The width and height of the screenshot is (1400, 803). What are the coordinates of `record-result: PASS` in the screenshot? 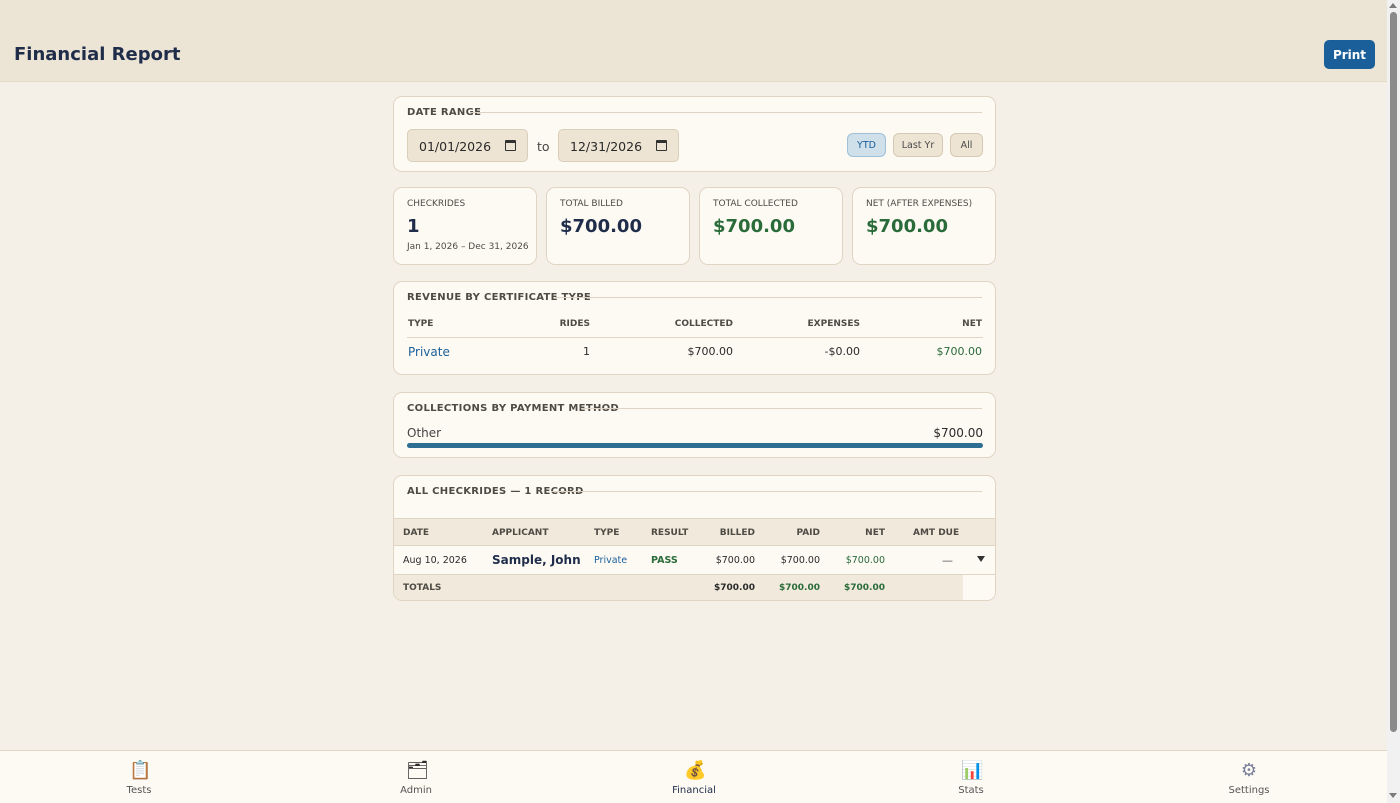 It's located at (664, 560).